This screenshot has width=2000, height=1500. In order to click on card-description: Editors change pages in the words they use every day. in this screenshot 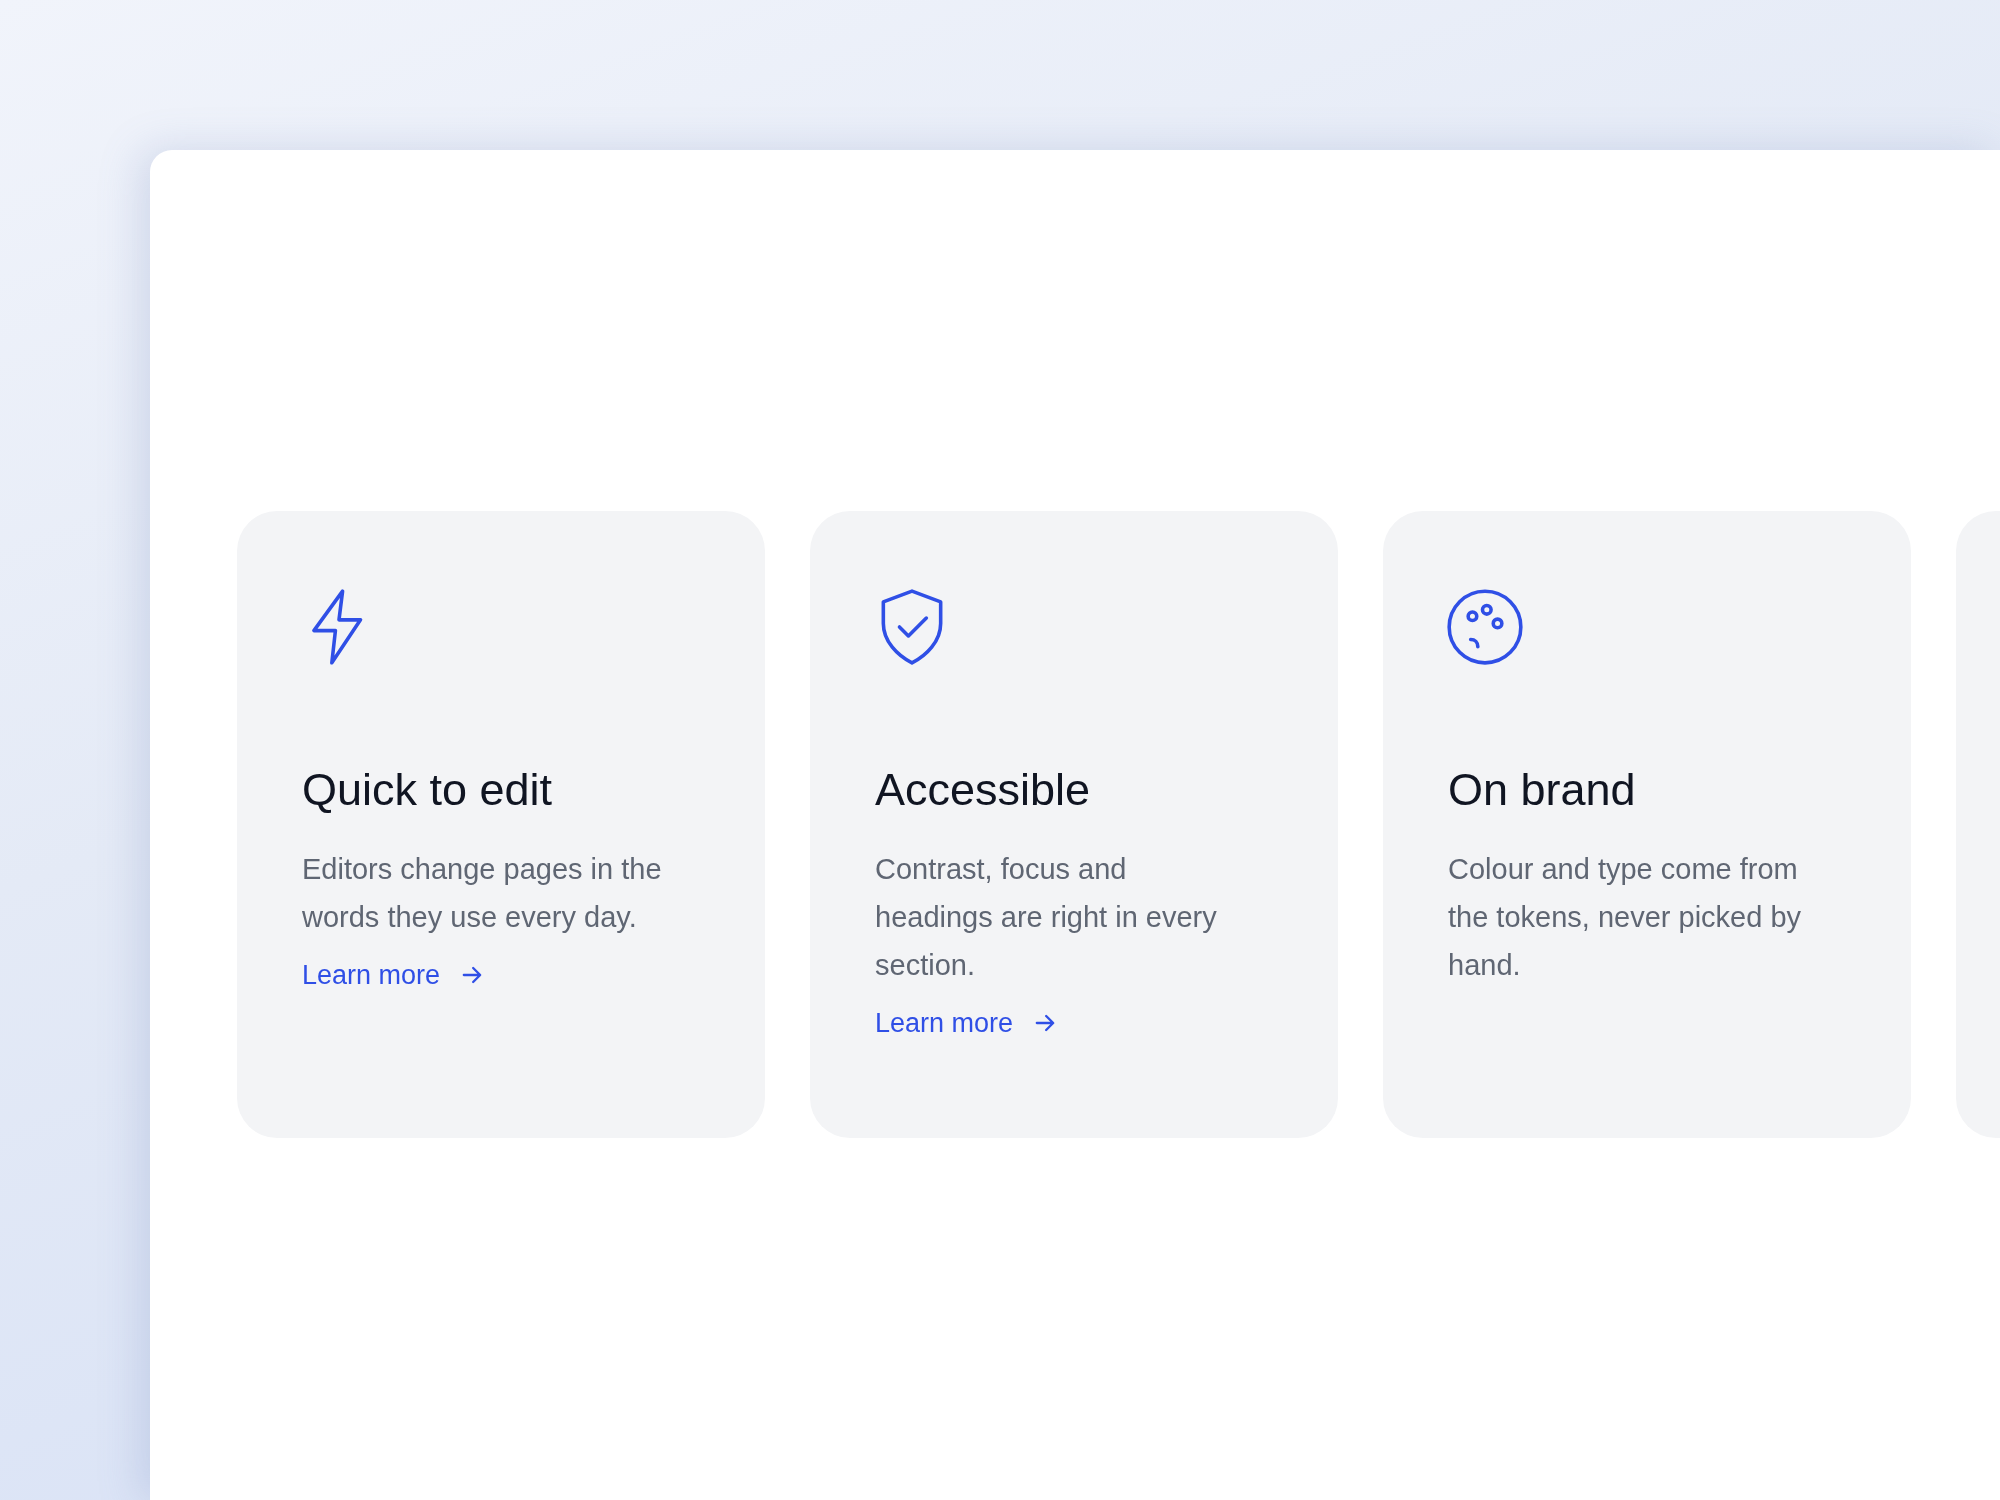, I will do `click(482, 893)`.